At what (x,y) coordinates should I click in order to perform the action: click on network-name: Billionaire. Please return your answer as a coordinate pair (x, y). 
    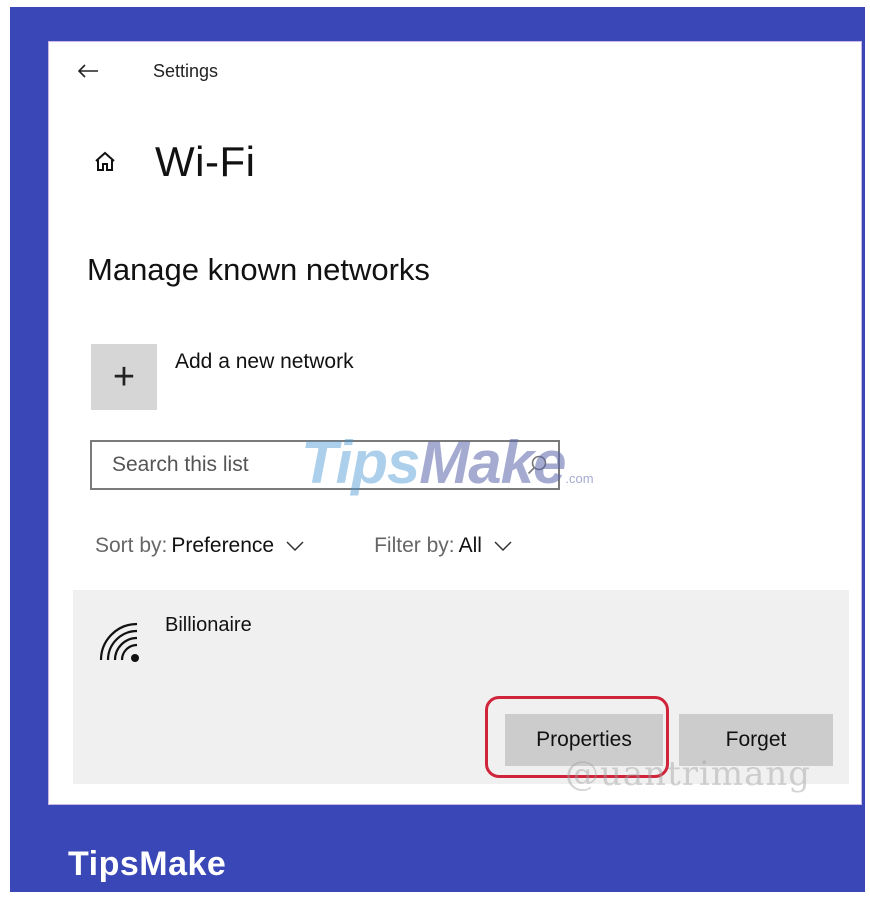
    Looking at the image, I should click on (208, 625).